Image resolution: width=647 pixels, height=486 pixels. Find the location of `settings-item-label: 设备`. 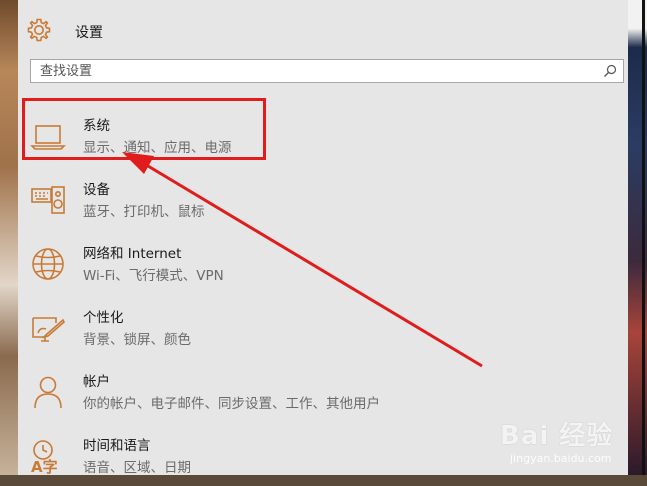

settings-item-label: 设备 is located at coordinates (96, 190).